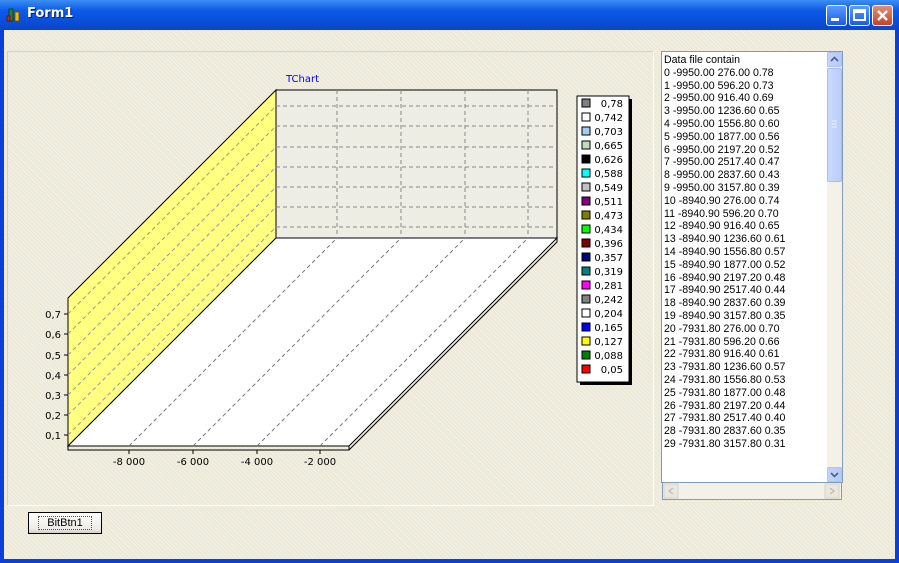 This screenshot has width=899, height=563. I want to click on legend-label: 0,511, so click(608, 202).